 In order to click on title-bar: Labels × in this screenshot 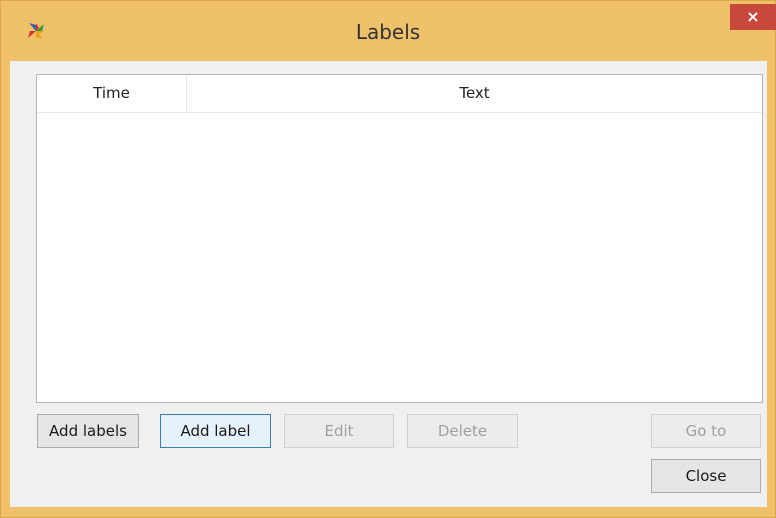, I will do `click(388, 31)`.